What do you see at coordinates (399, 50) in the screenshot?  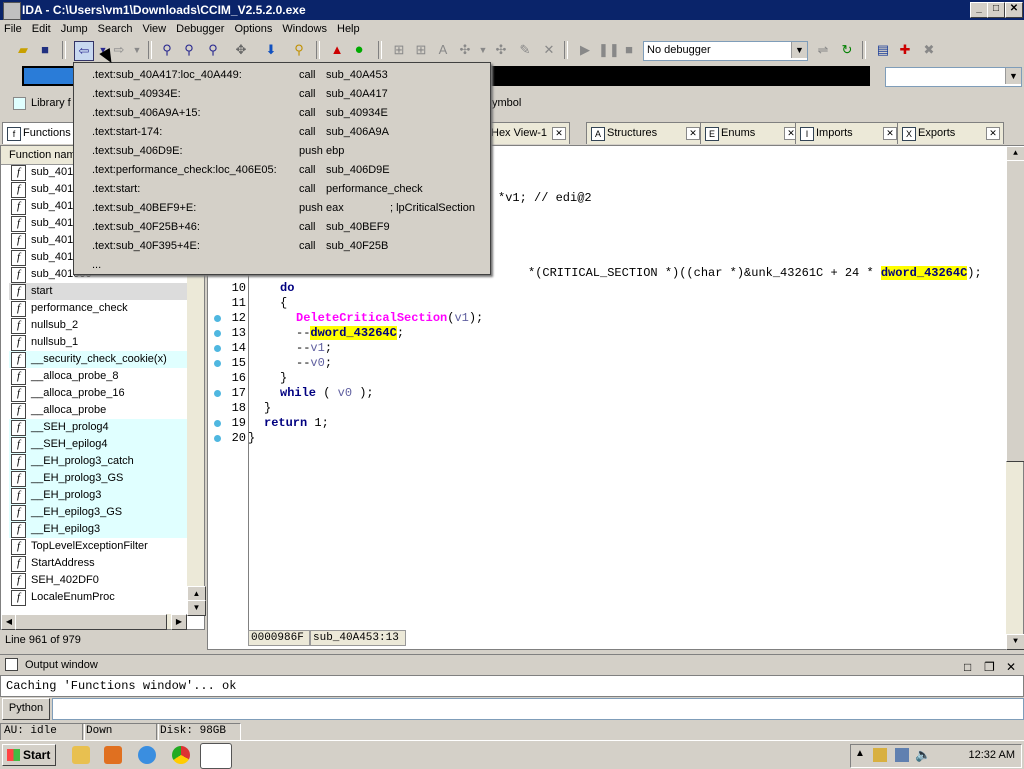 I see `data-icon: ⊞` at bounding box center [399, 50].